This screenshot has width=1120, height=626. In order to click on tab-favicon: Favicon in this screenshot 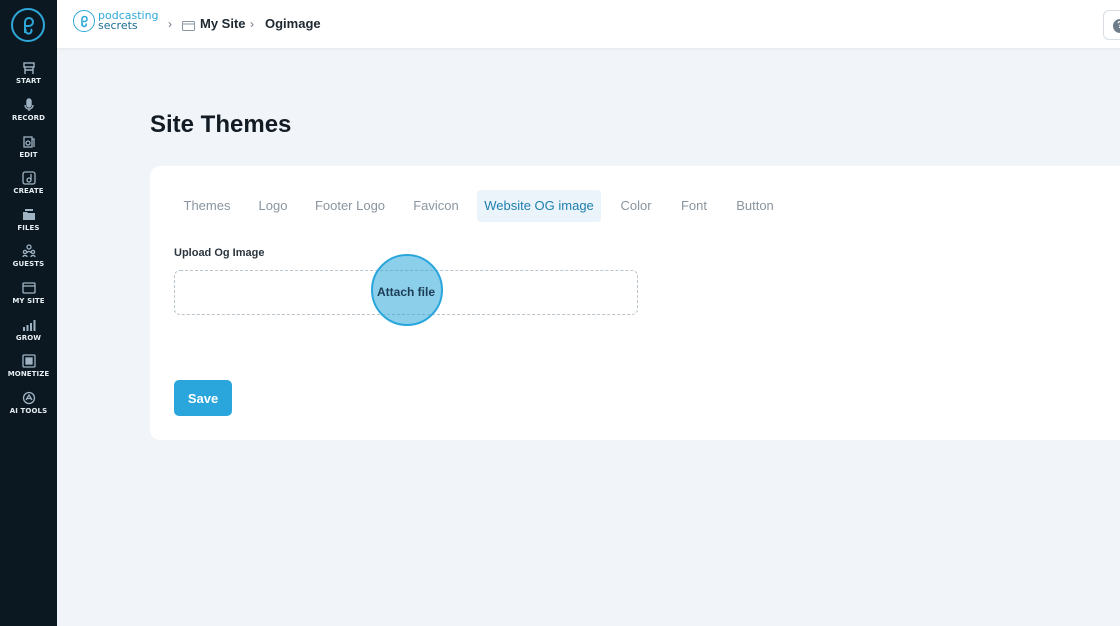, I will do `click(436, 206)`.